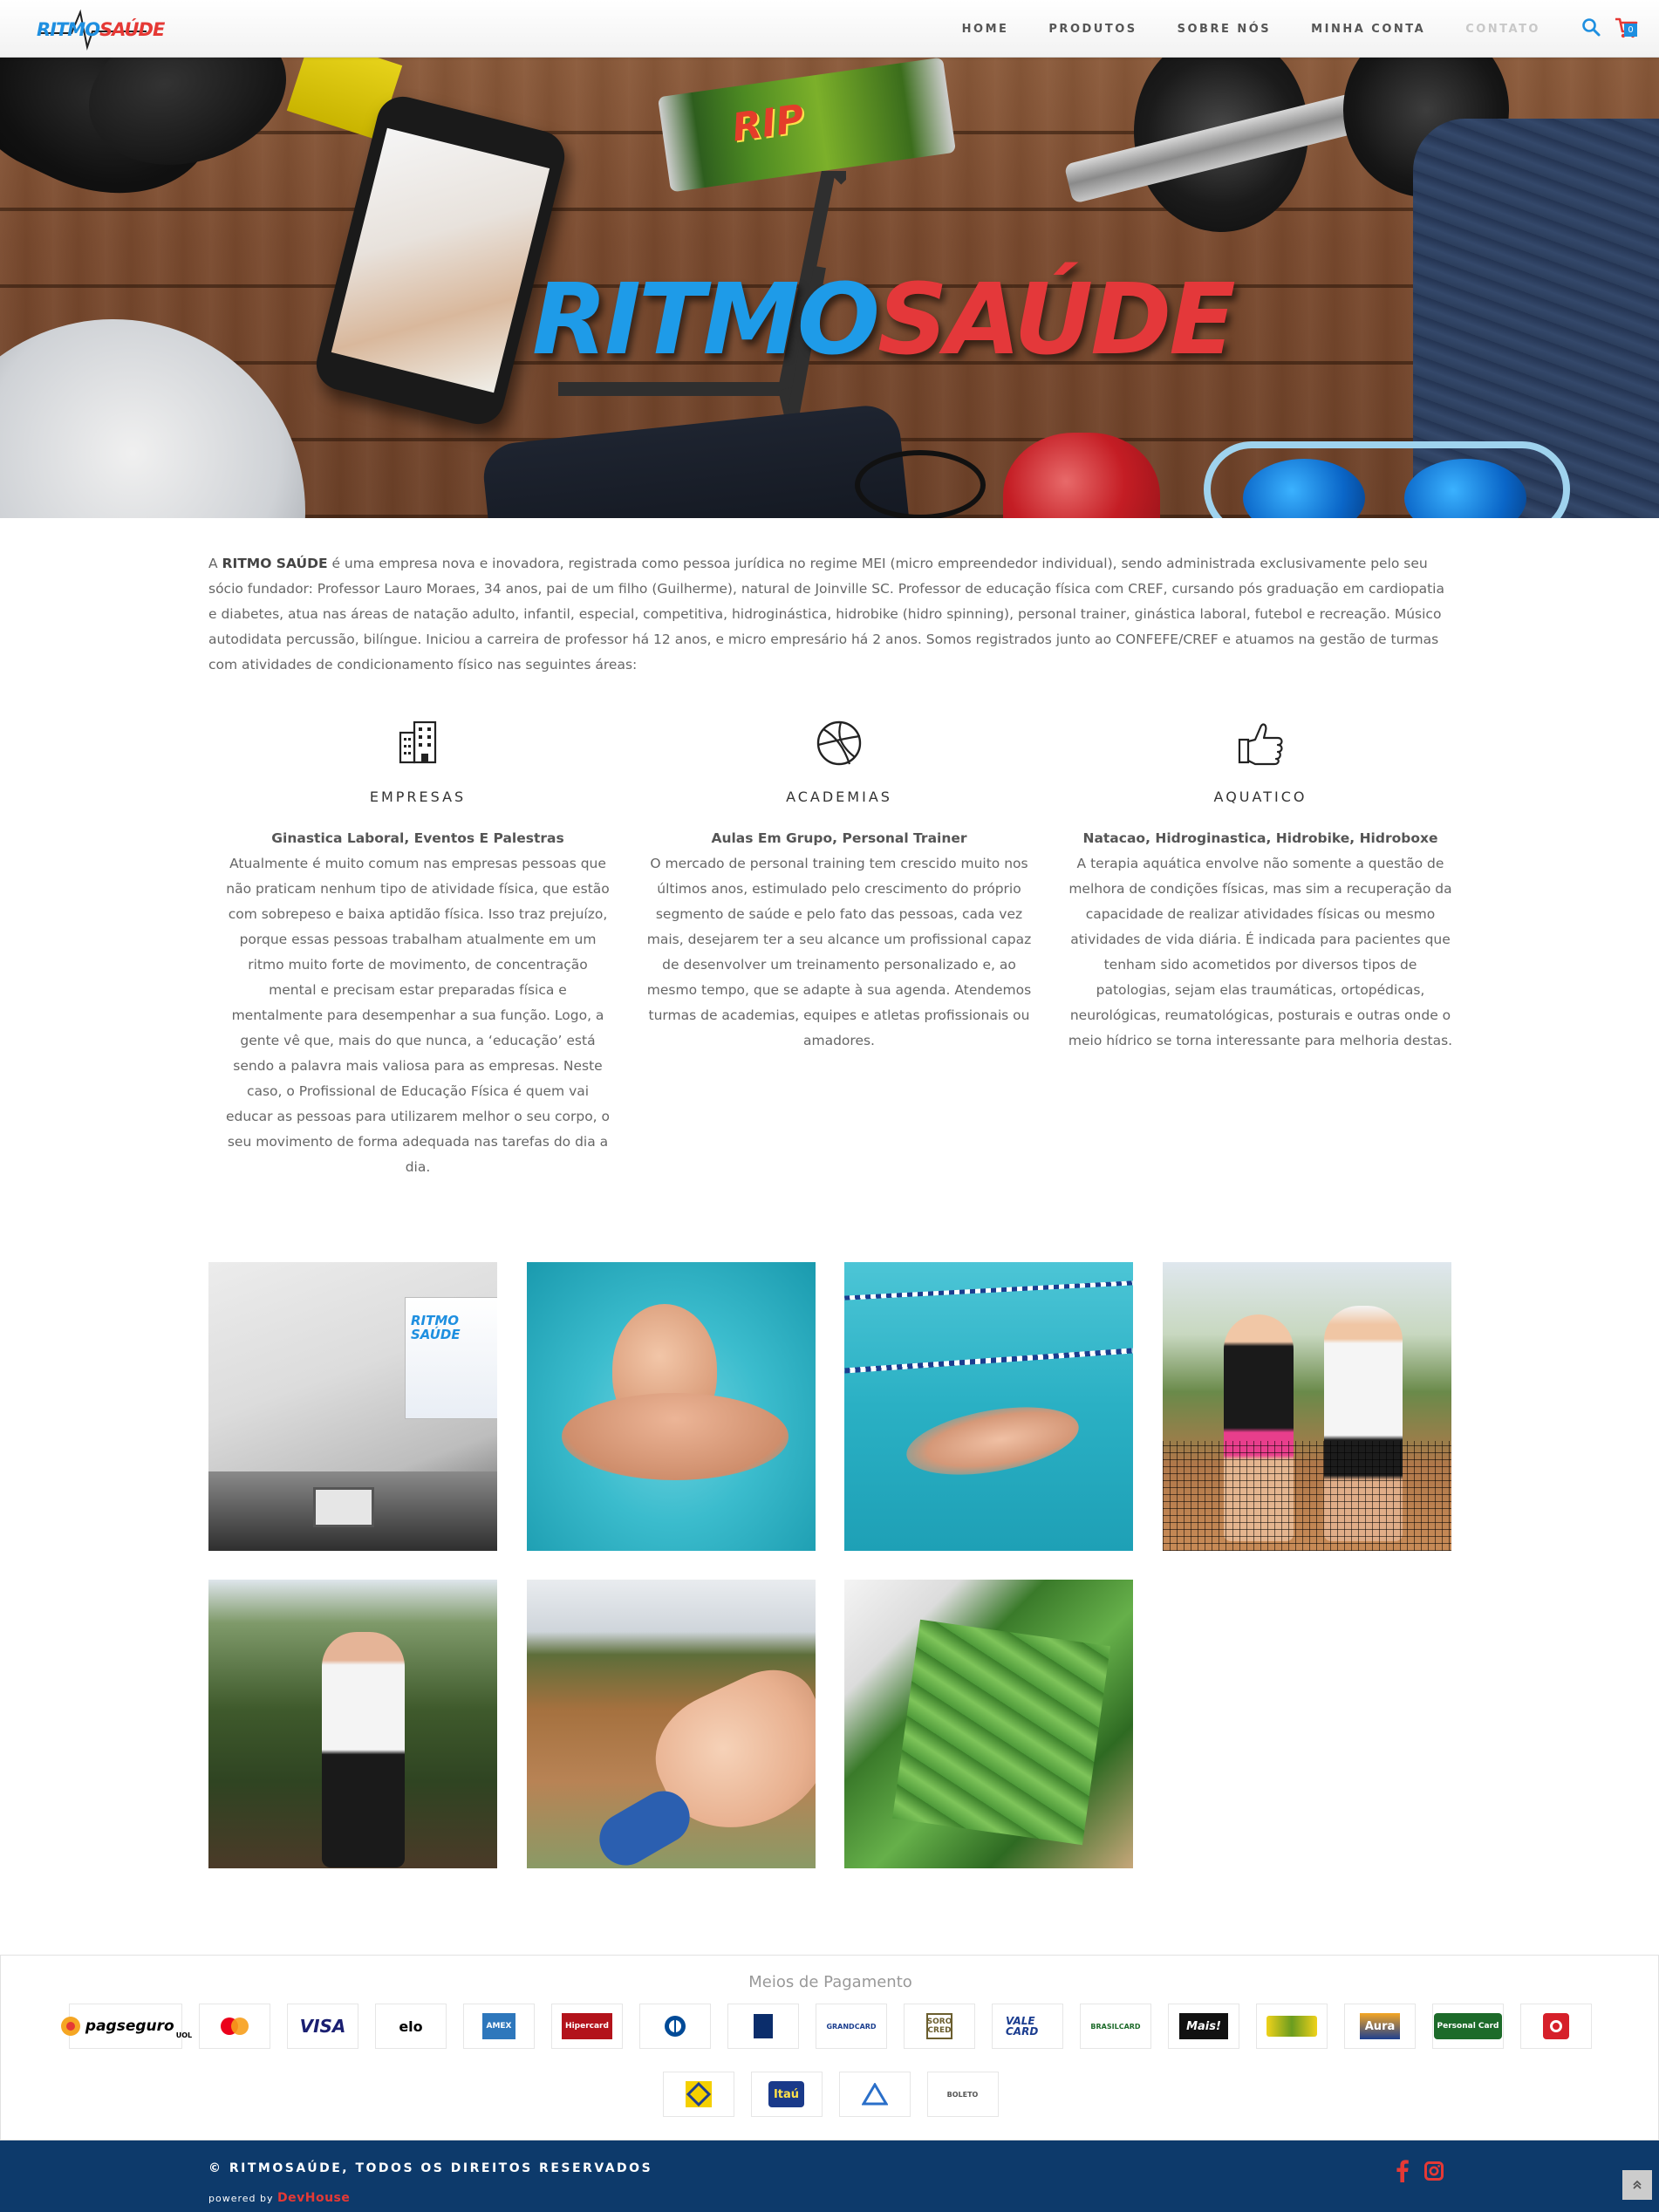 This screenshot has width=1659, height=2212. What do you see at coordinates (314, 2198) in the screenshot?
I see `devhouse-link: DevHouse` at bounding box center [314, 2198].